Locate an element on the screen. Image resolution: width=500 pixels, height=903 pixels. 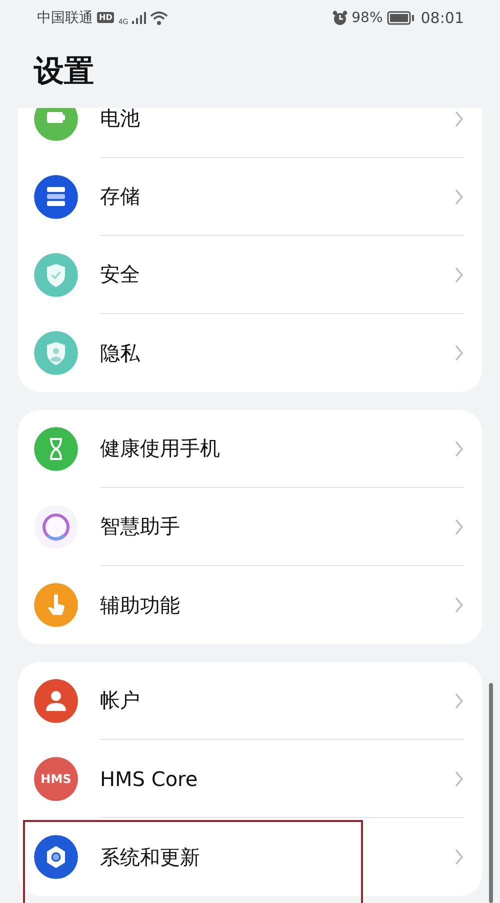
settings-item: HMS HMS Core is located at coordinates (250, 779).